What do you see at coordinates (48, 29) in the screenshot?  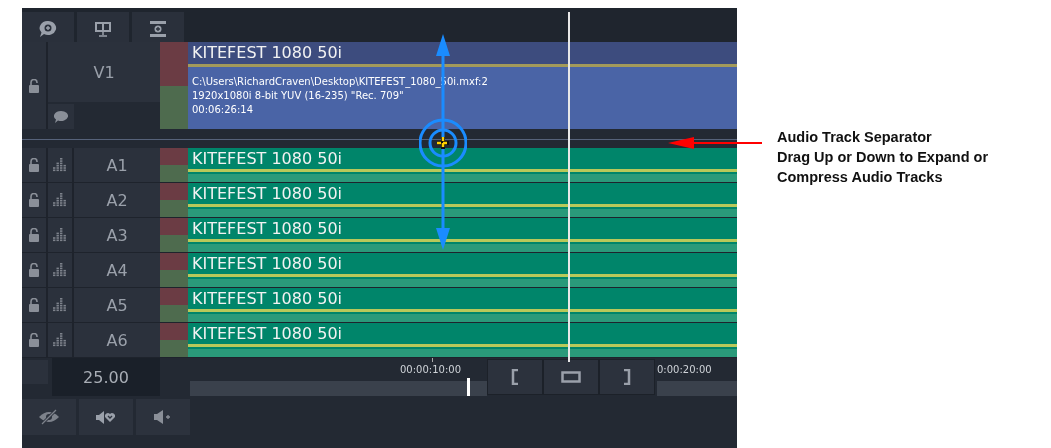 I see `speech-bubble-plus-icon` at bounding box center [48, 29].